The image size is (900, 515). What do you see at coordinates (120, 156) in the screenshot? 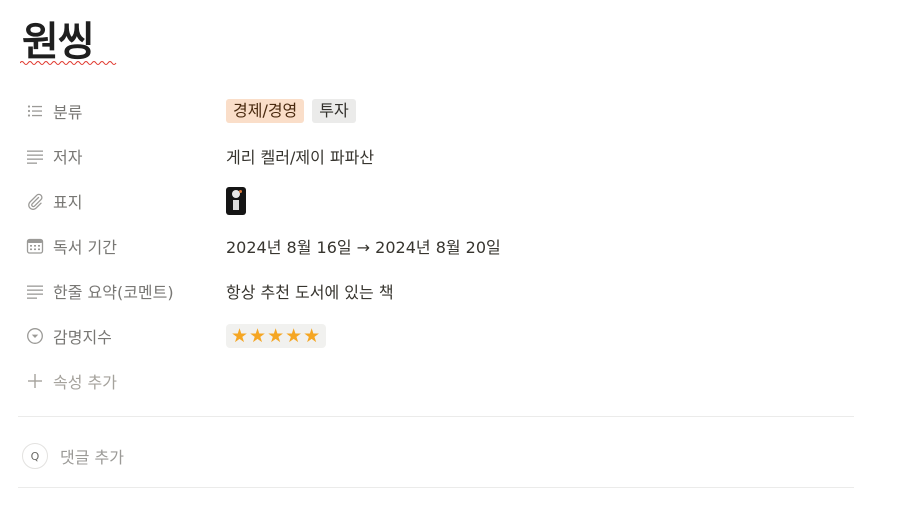
I see `property-label-author: 저자` at bounding box center [120, 156].